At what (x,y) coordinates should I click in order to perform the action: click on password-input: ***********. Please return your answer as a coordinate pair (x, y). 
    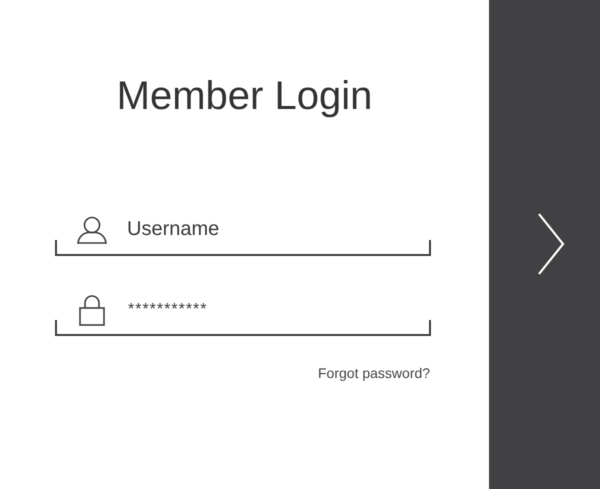
    Looking at the image, I should click on (253, 310).